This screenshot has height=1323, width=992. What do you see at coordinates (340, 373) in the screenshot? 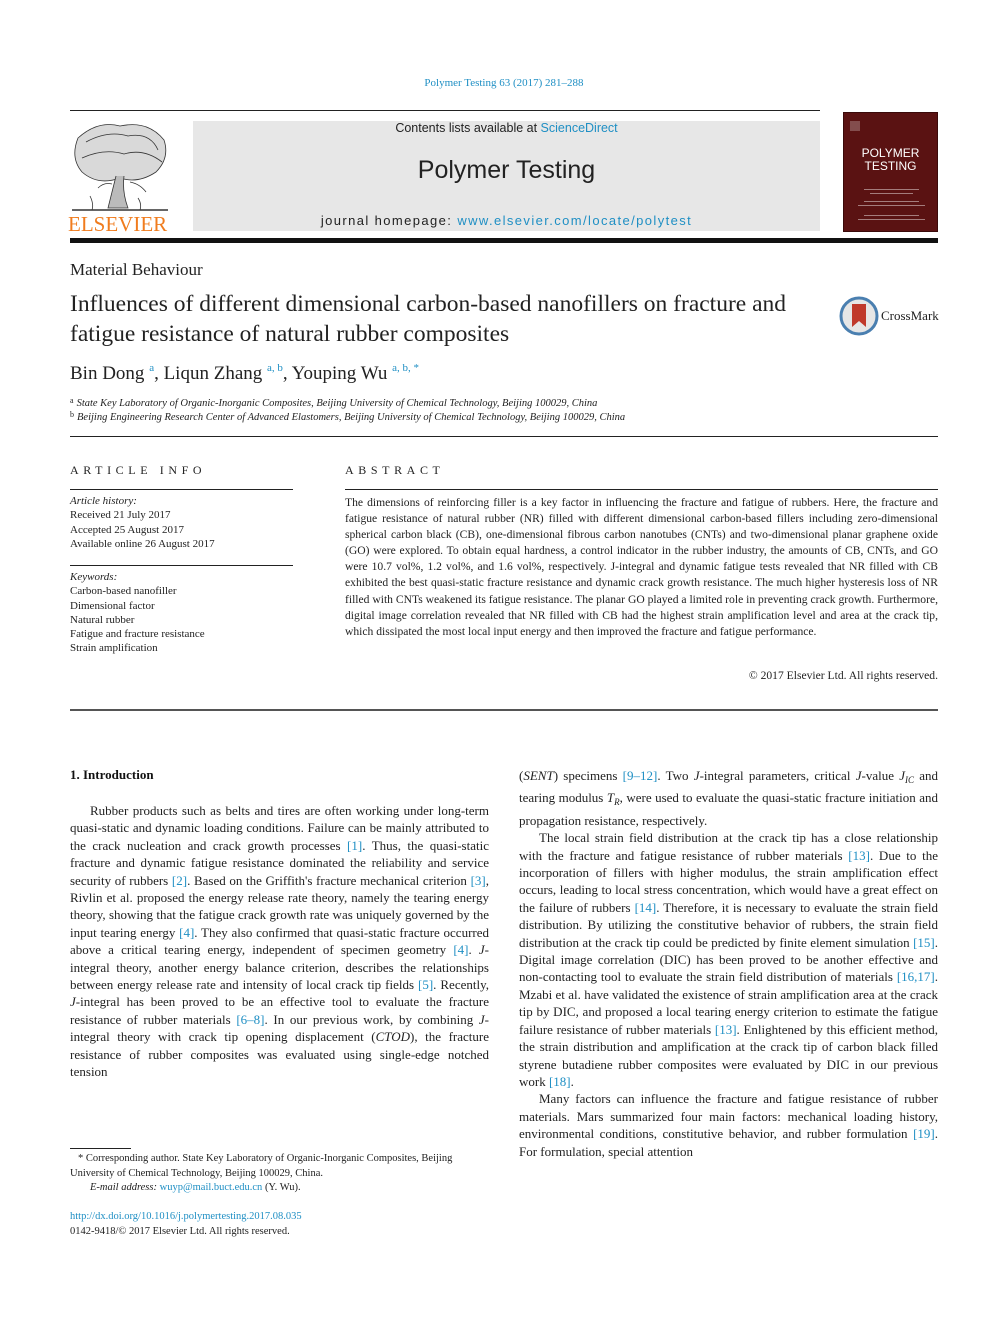
I see `author-name: Youping Wu` at bounding box center [340, 373].